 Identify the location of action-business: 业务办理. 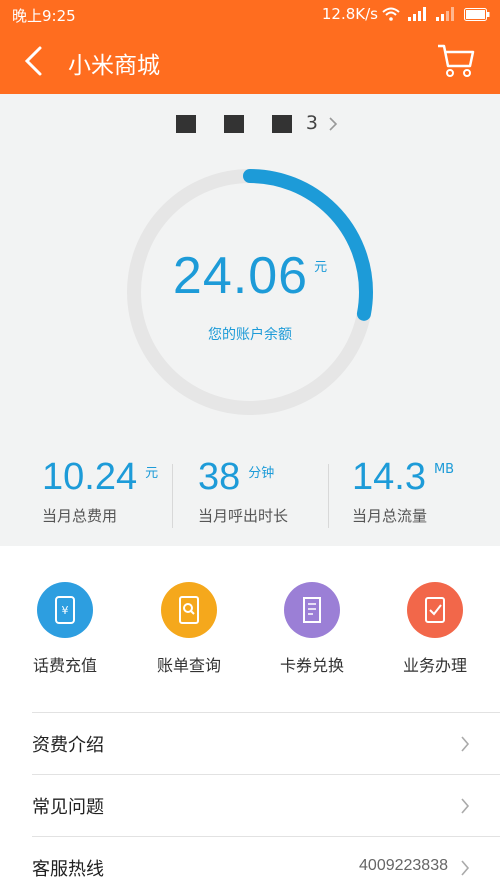
(435, 629).